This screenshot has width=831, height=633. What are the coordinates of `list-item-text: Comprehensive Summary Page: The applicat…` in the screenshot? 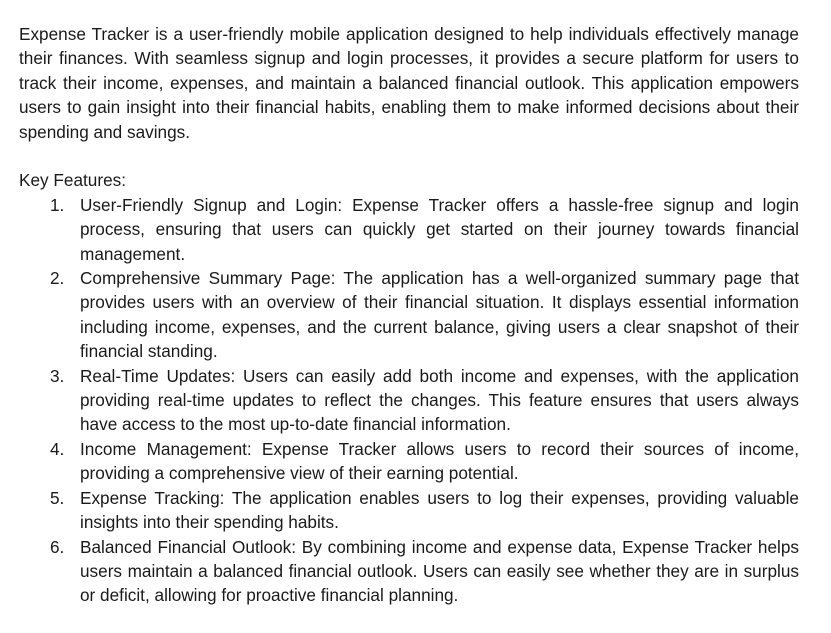 It's located at (439, 315).